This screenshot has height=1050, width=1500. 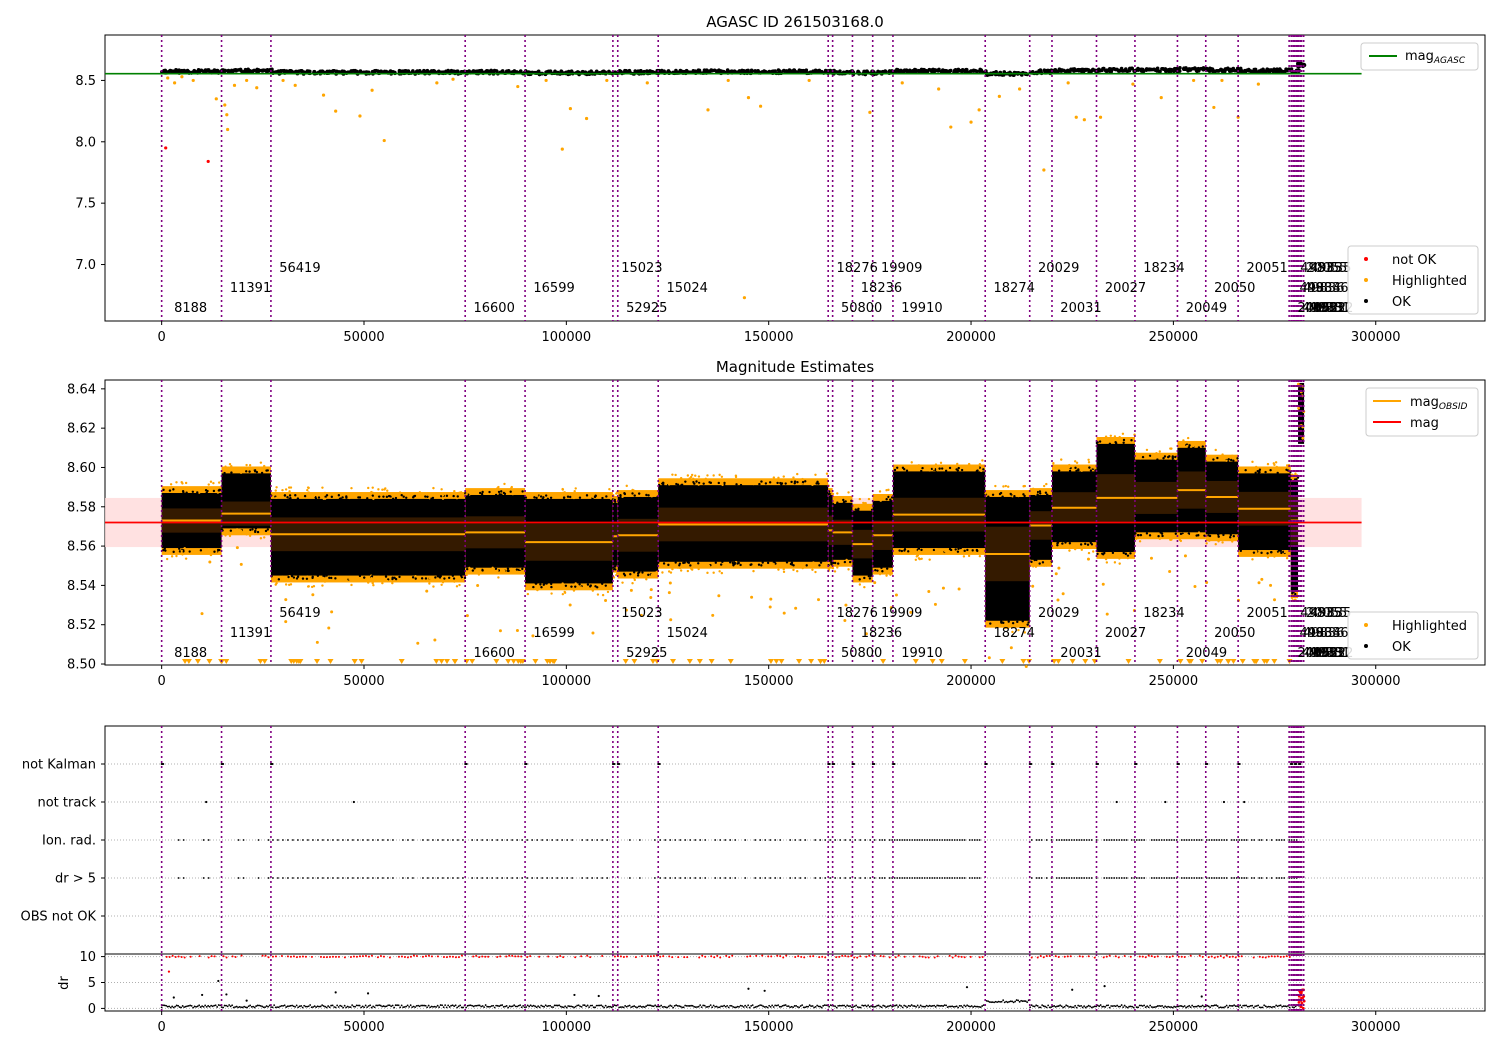 What do you see at coordinates (446, 661) in the screenshot?
I see `clipped-highlighted-marker` at bounding box center [446, 661].